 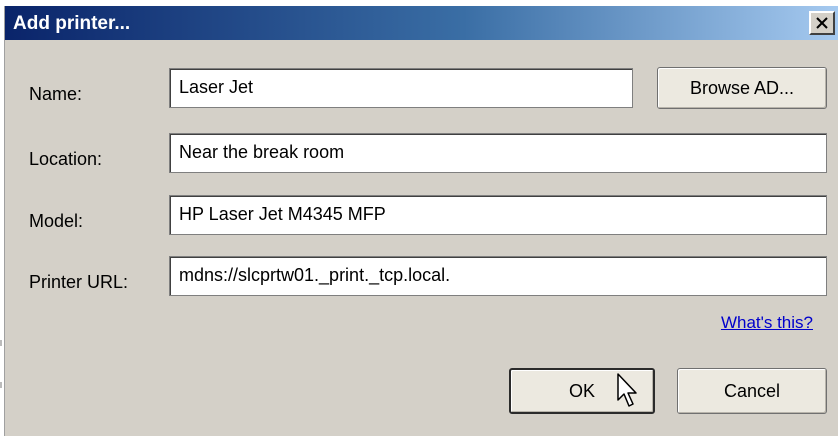 I want to click on background-edge, so click(x=1, y=364).